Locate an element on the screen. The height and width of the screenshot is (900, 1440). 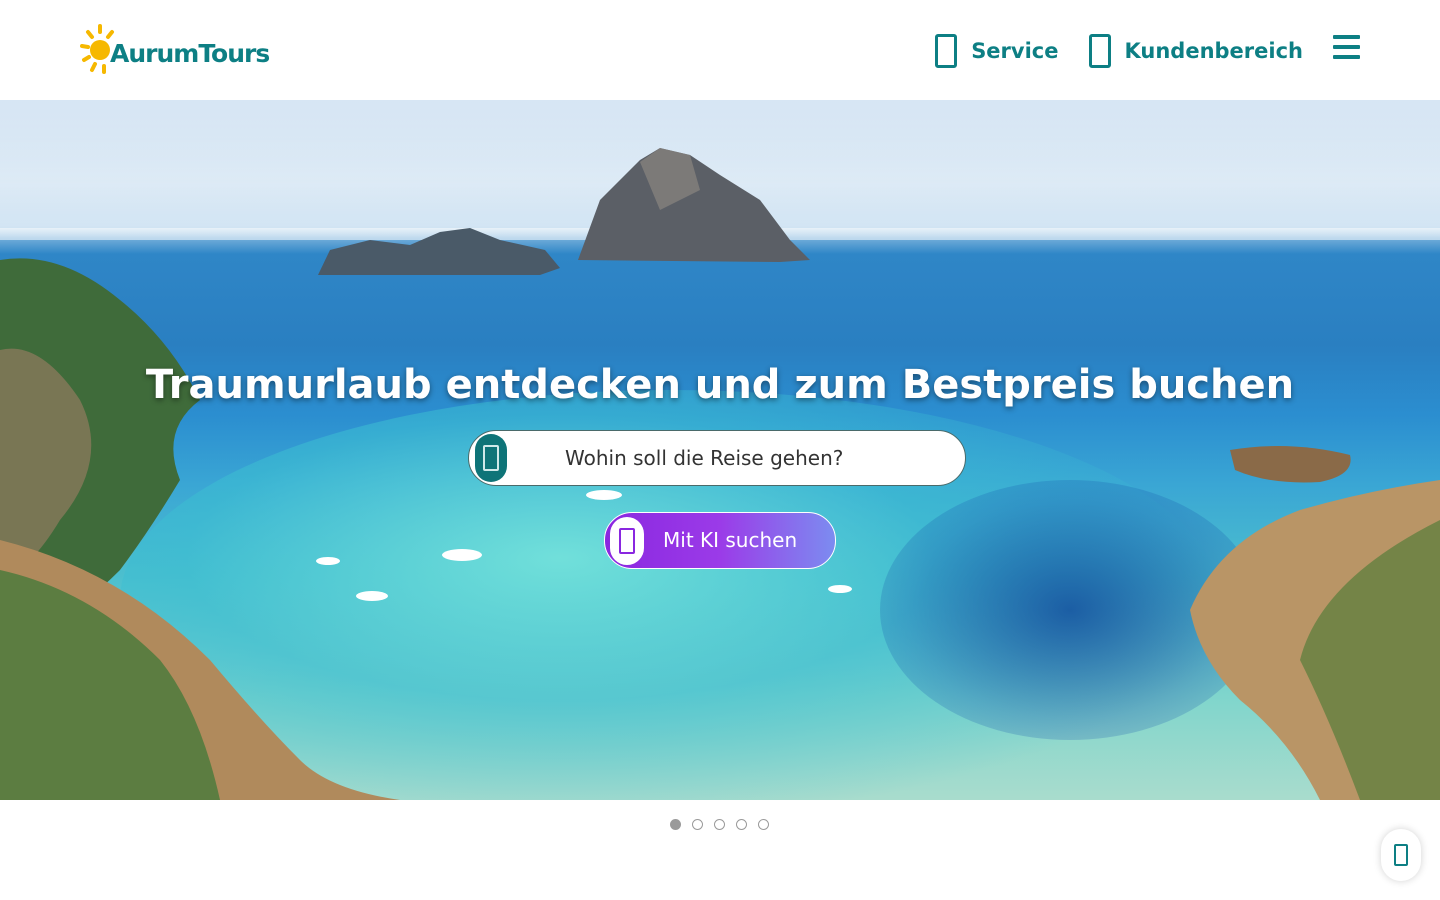
brand-logo: AurumTours is located at coordinates (182, 51).